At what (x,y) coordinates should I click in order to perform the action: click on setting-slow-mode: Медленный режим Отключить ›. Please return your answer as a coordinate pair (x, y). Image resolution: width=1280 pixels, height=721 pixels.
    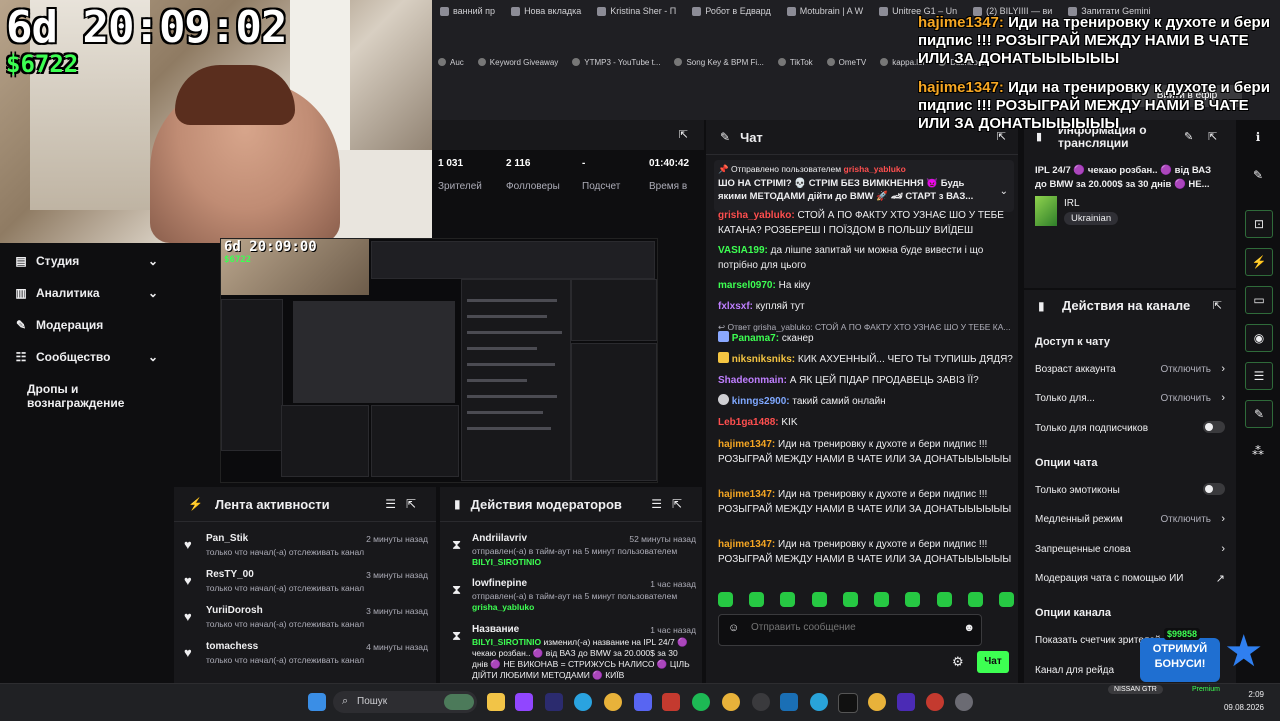
    Looking at the image, I should click on (1130, 519).